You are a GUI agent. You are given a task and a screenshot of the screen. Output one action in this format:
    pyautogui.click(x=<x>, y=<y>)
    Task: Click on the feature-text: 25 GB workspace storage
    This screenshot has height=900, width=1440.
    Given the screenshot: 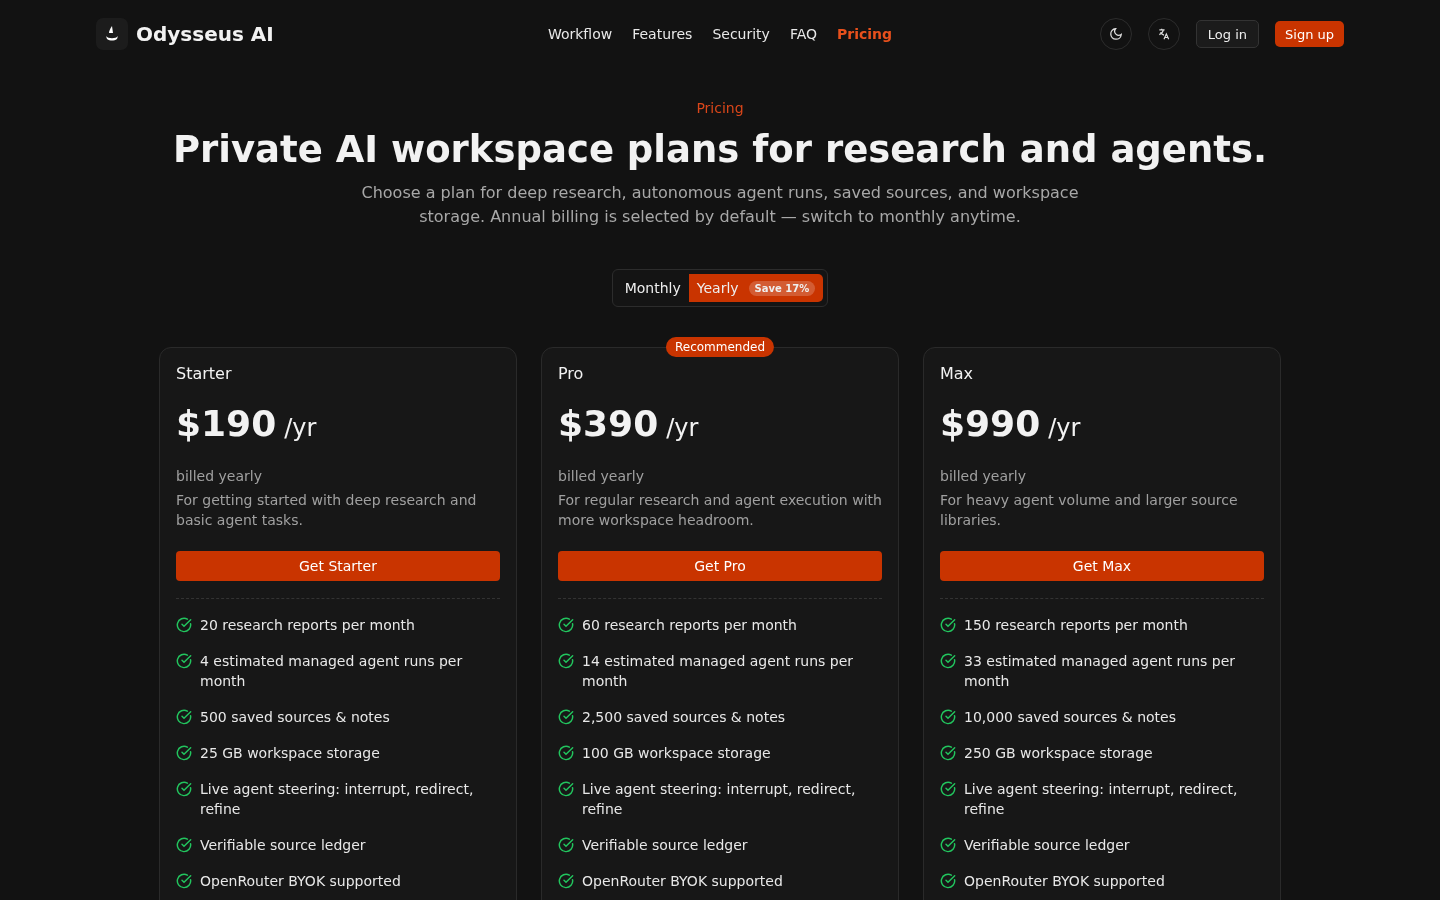 What is the action you would take?
    pyautogui.click(x=290, y=753)
    